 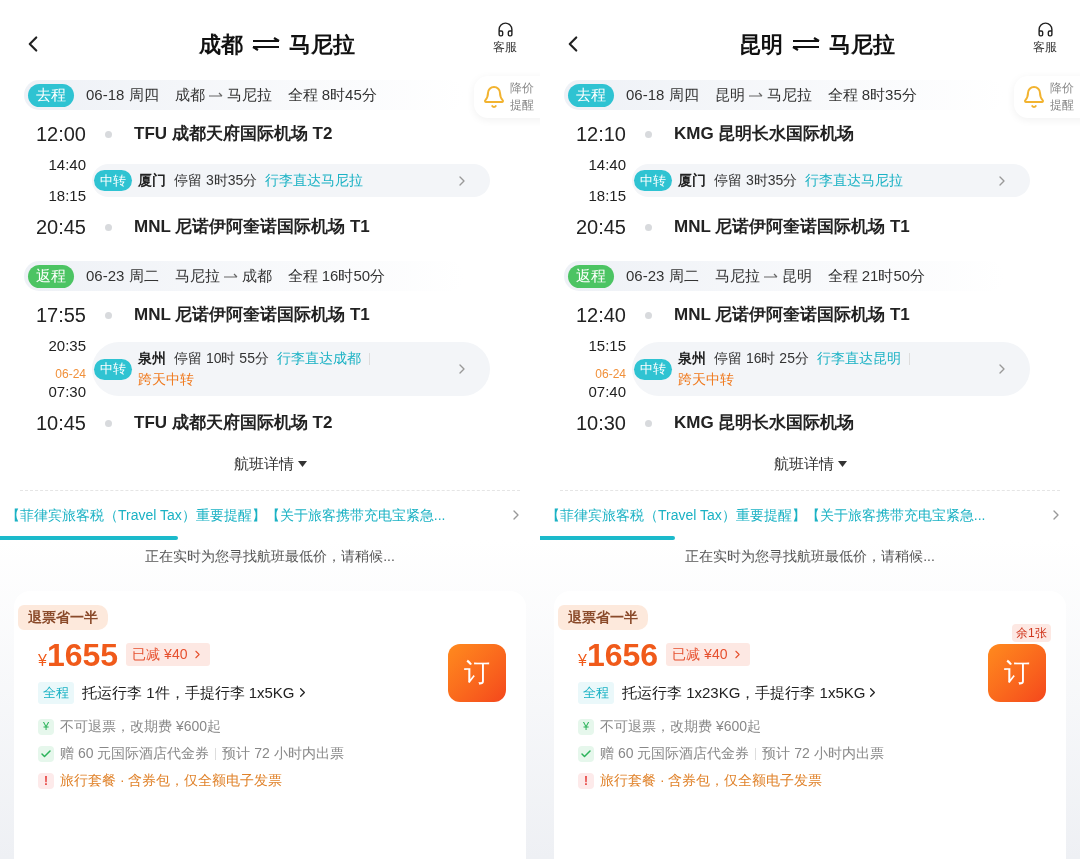 What do you see at coordinates (332, 94) in the screenshot?
I see `leg-duration: 全程 8时45分` at bounding box center [332, 94].